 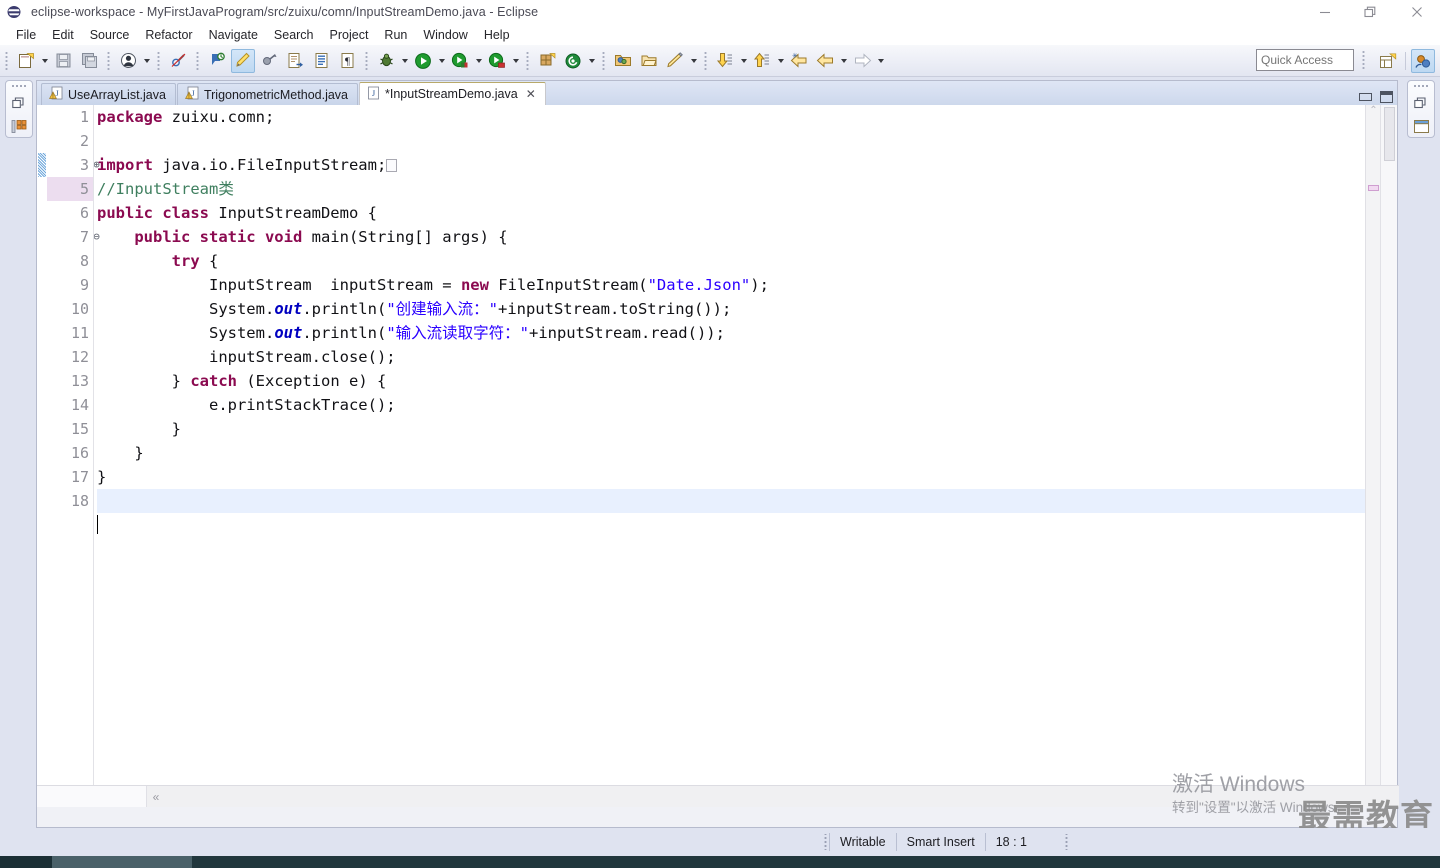 I want to click on back-dropdown-arrow, so click(x=843, y=61).